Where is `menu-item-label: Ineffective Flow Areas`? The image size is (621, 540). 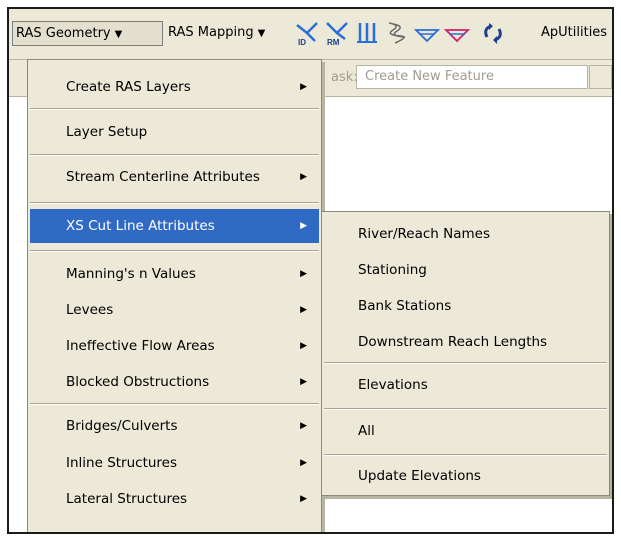
menu-item-label: Ineffective Flow Areas is located at coordinates (140, 346).